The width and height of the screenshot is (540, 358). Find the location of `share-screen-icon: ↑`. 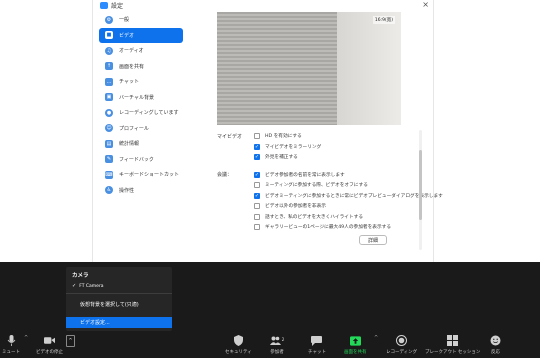

share-screen-icon: ↑ is located at coordinates (109, 66).